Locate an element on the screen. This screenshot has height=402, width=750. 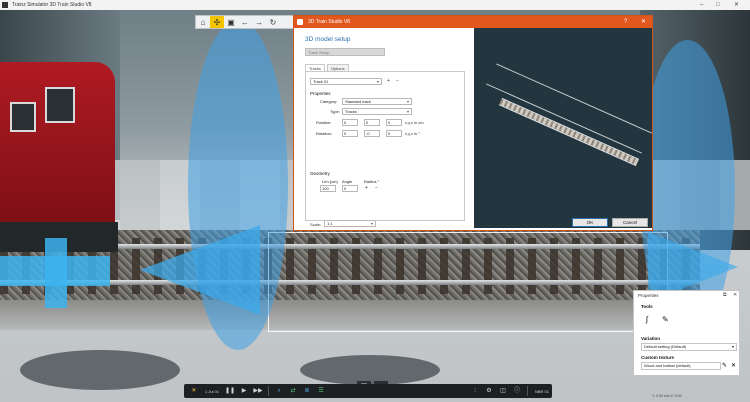
undo-icon: ← is located at coordinates (245, 22).